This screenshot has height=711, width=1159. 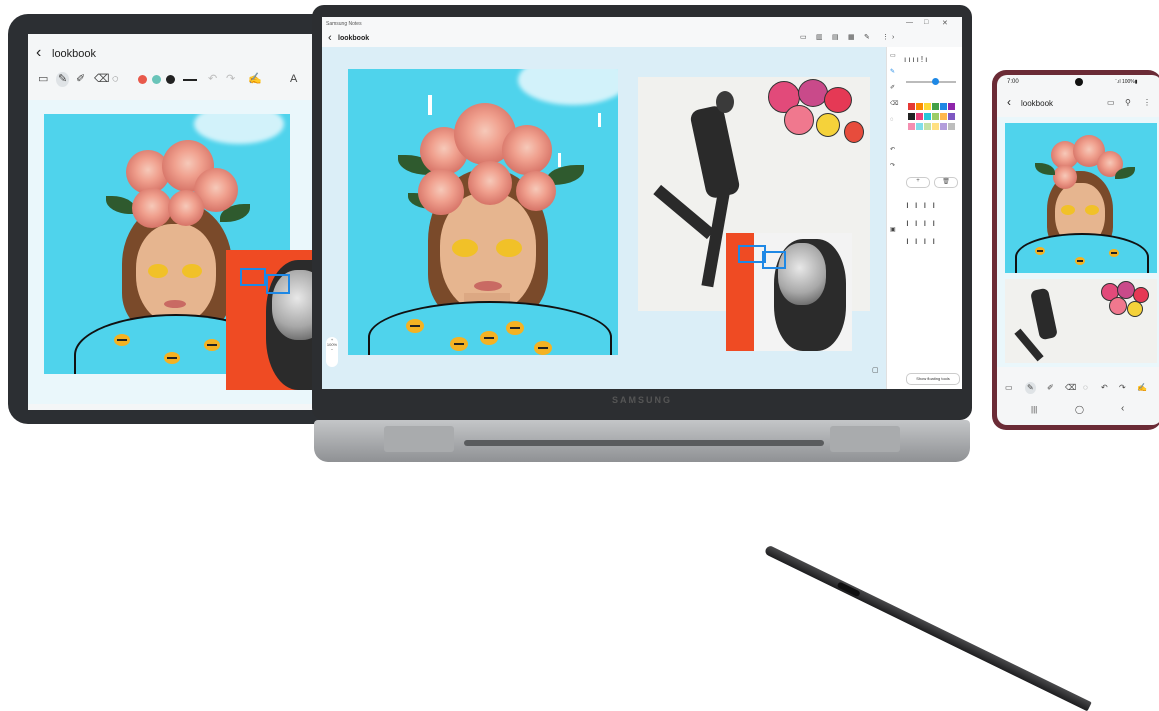 I want to click on show-floating-tools-button: Show floating tools, so click(x=933, y=379).